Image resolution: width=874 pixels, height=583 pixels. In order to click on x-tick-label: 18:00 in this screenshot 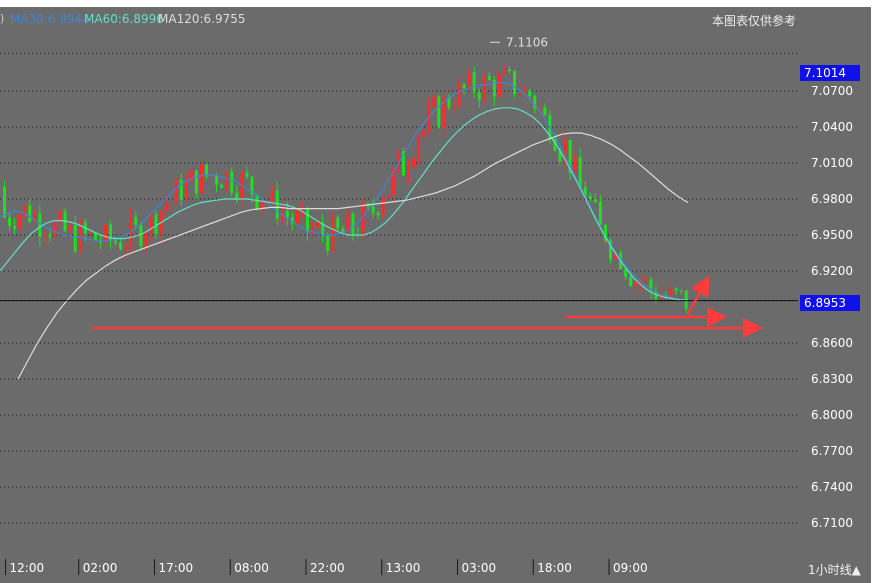, I will do `click(554, 568)`.